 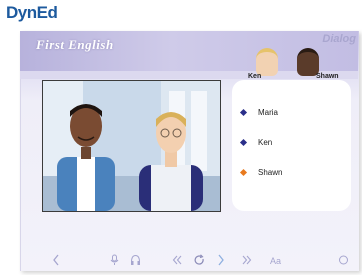 I want to click on ken-avatar, so click(x=267, y=62).